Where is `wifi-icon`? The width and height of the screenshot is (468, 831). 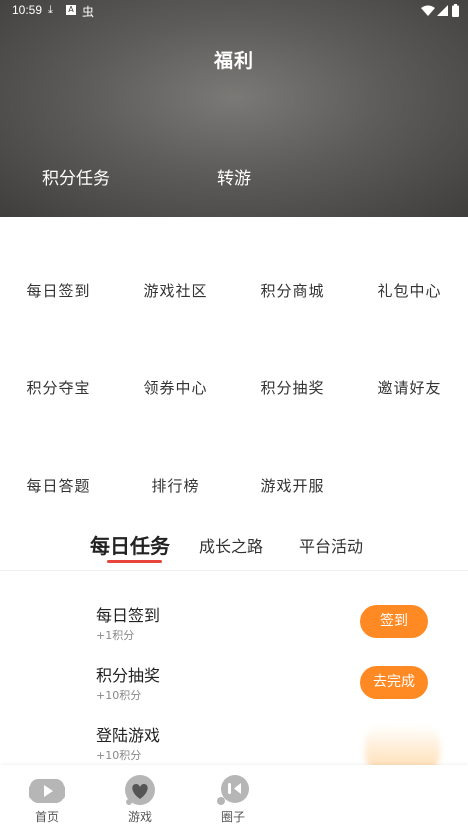 wifi-icon is located at coordinates (428, 10).